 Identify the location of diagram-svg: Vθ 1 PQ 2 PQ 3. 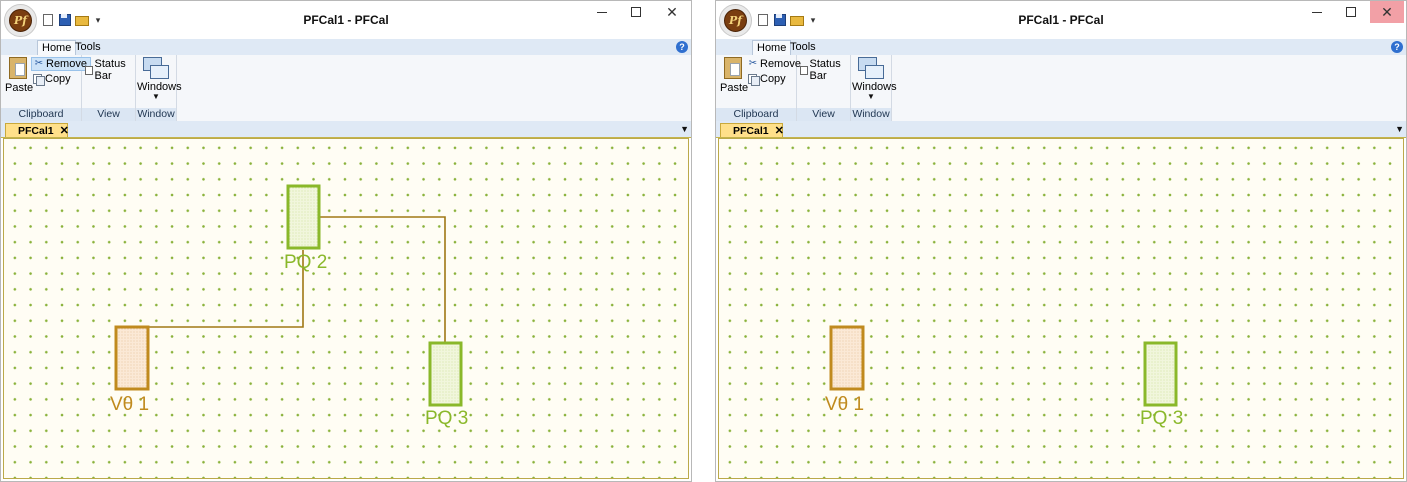
(289, 306).